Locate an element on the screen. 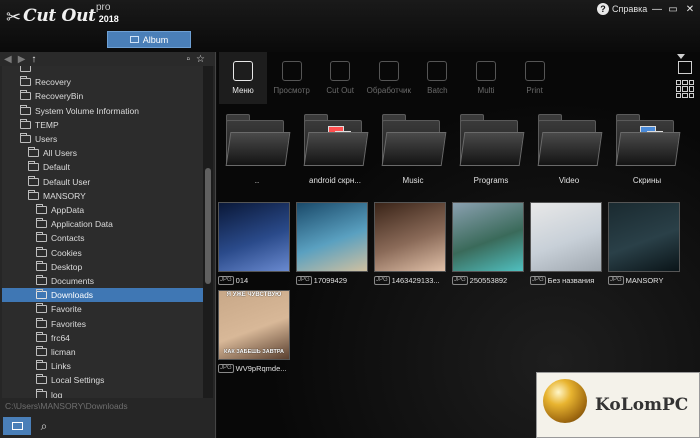  tree-item-label: Cookies is located at coordinates (66, 252).